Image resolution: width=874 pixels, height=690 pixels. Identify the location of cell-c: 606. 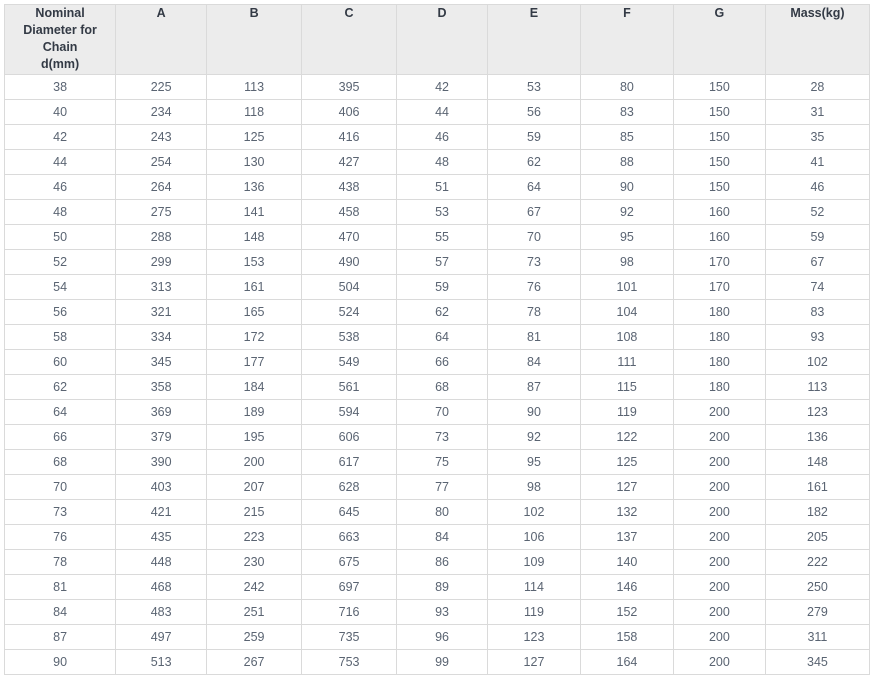
(349, 437).